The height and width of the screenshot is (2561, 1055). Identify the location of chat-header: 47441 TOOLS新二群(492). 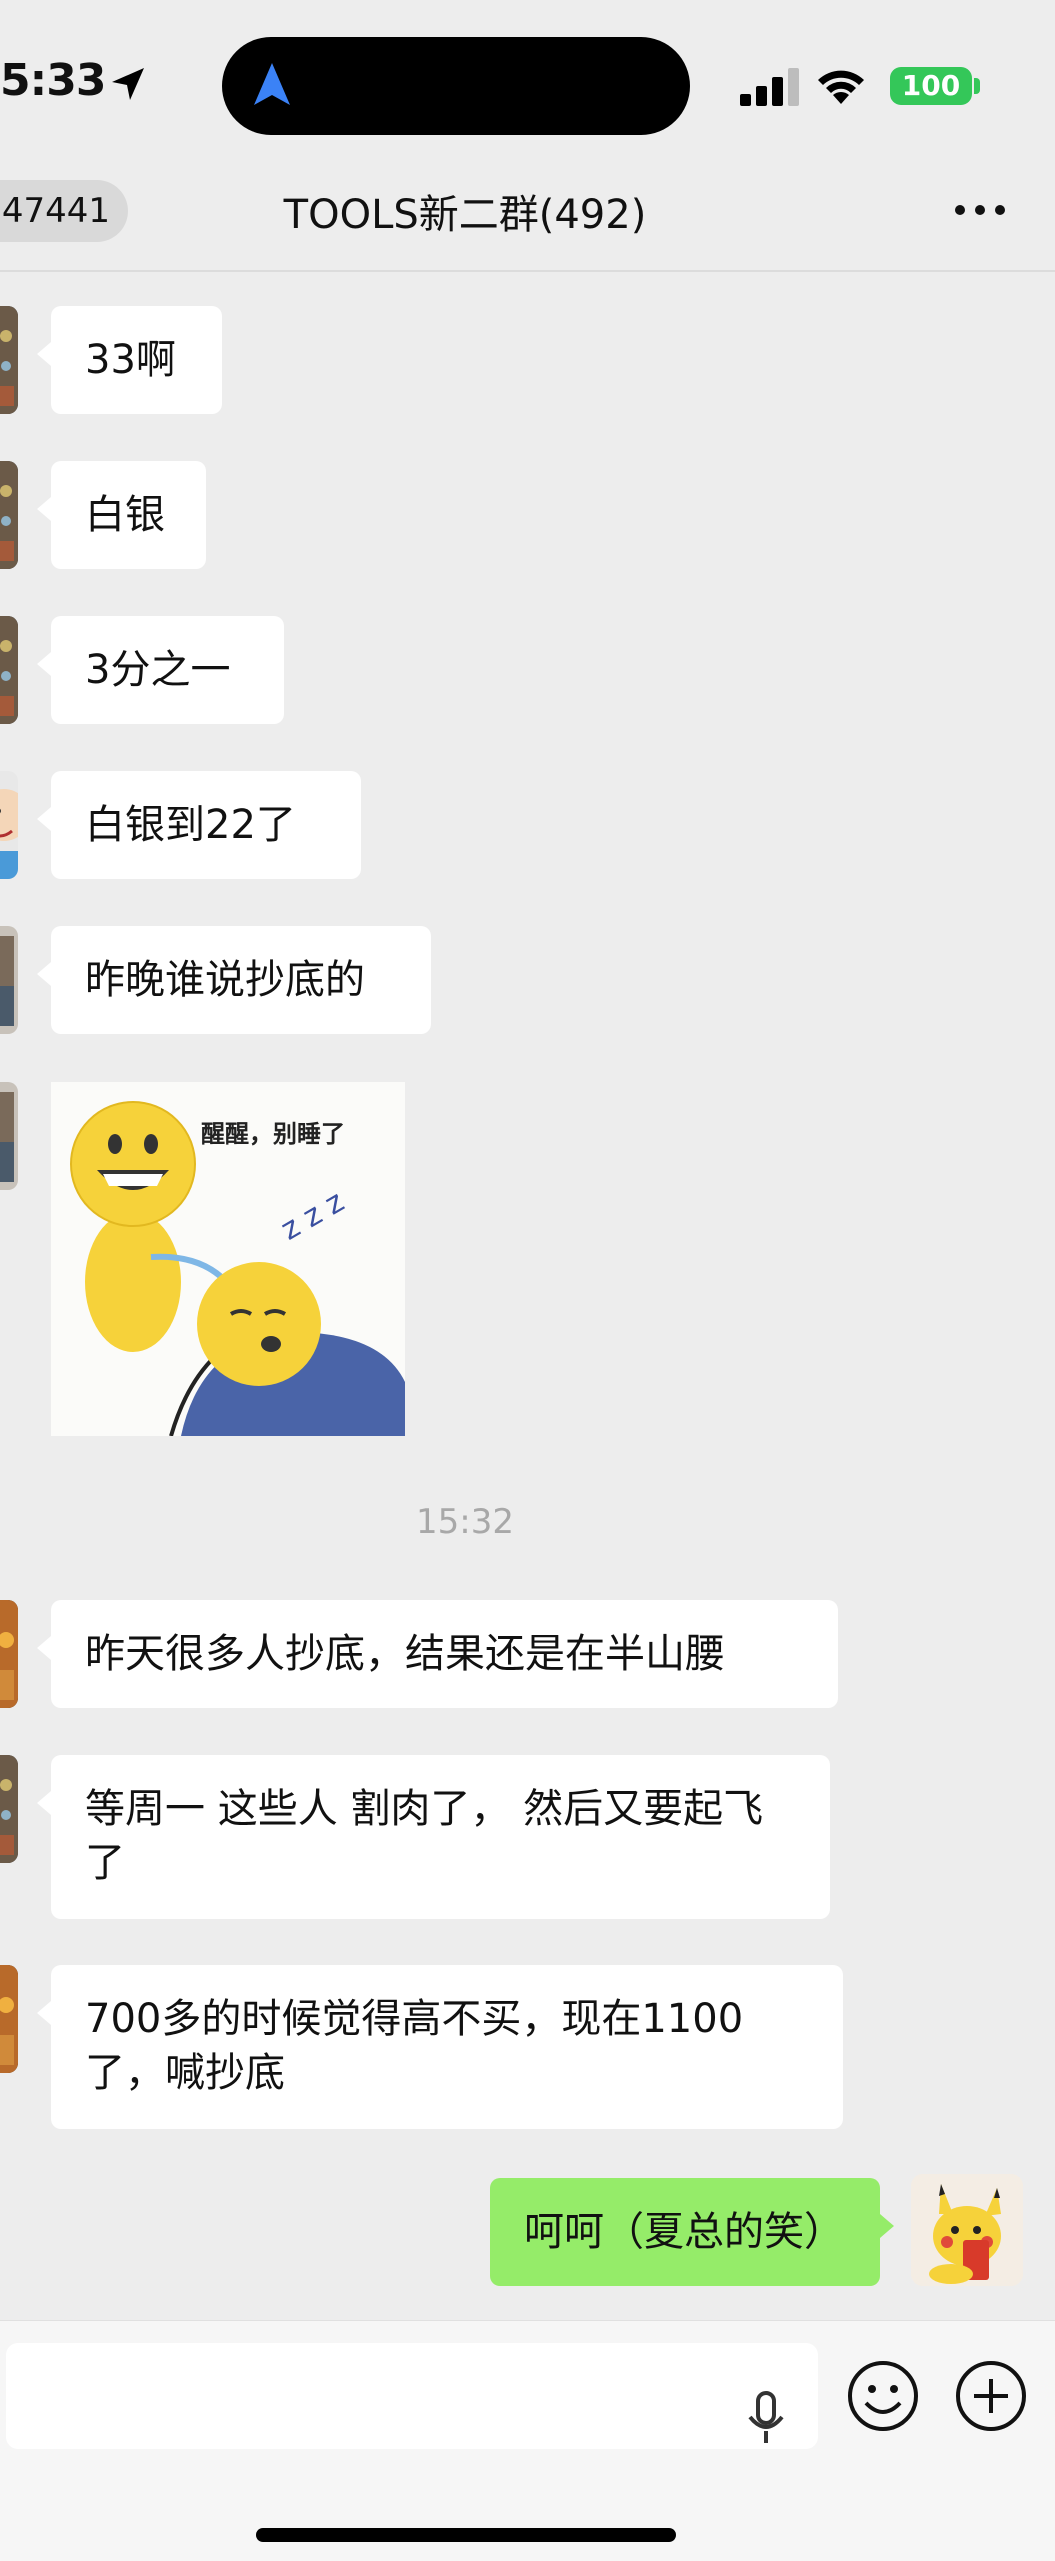
(527, 221).